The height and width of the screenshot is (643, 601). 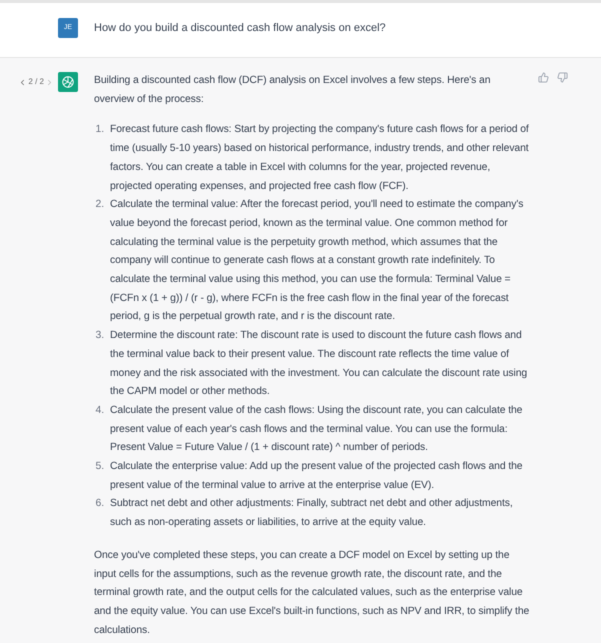 I want to click on list-item-text: Determine the discount rate: The discount rate is used to discount the future cash flows and the terminal value back to their present value. The discount rate reflects the time value of money and the risk associated with the investment. You can calculate the discount rate using the CAPM model or other methods., so click(x=319, y=364).